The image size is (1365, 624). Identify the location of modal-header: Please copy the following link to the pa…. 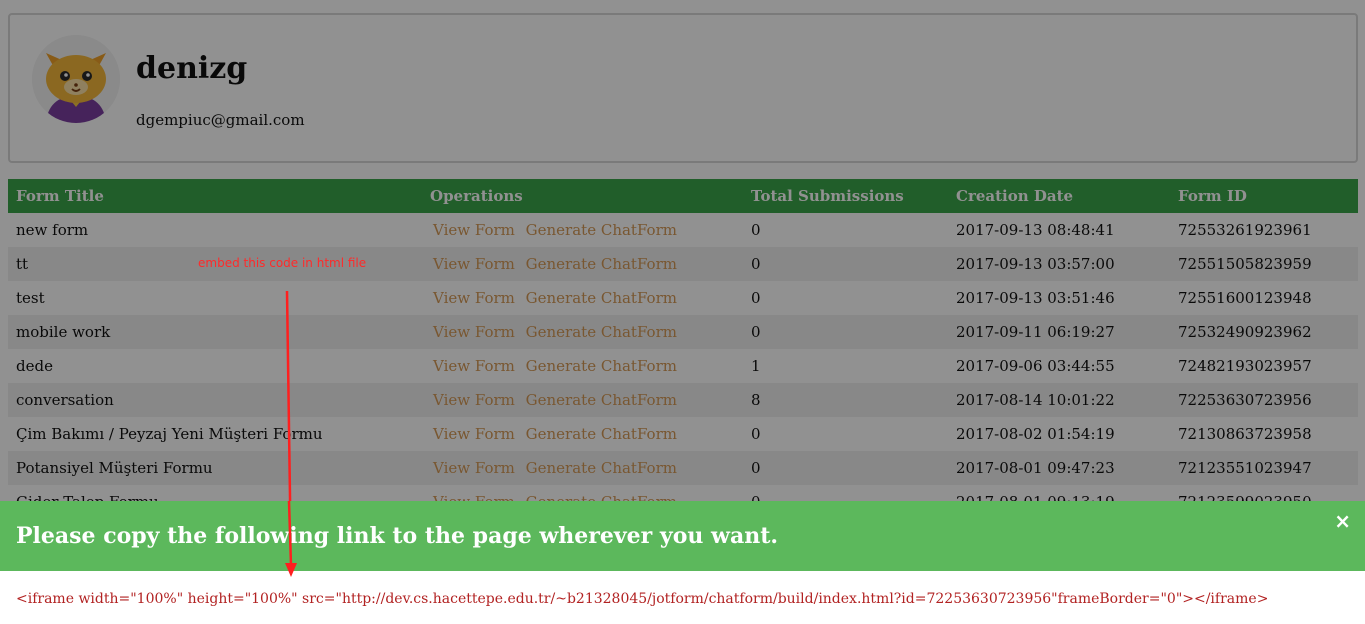
(682, 536).